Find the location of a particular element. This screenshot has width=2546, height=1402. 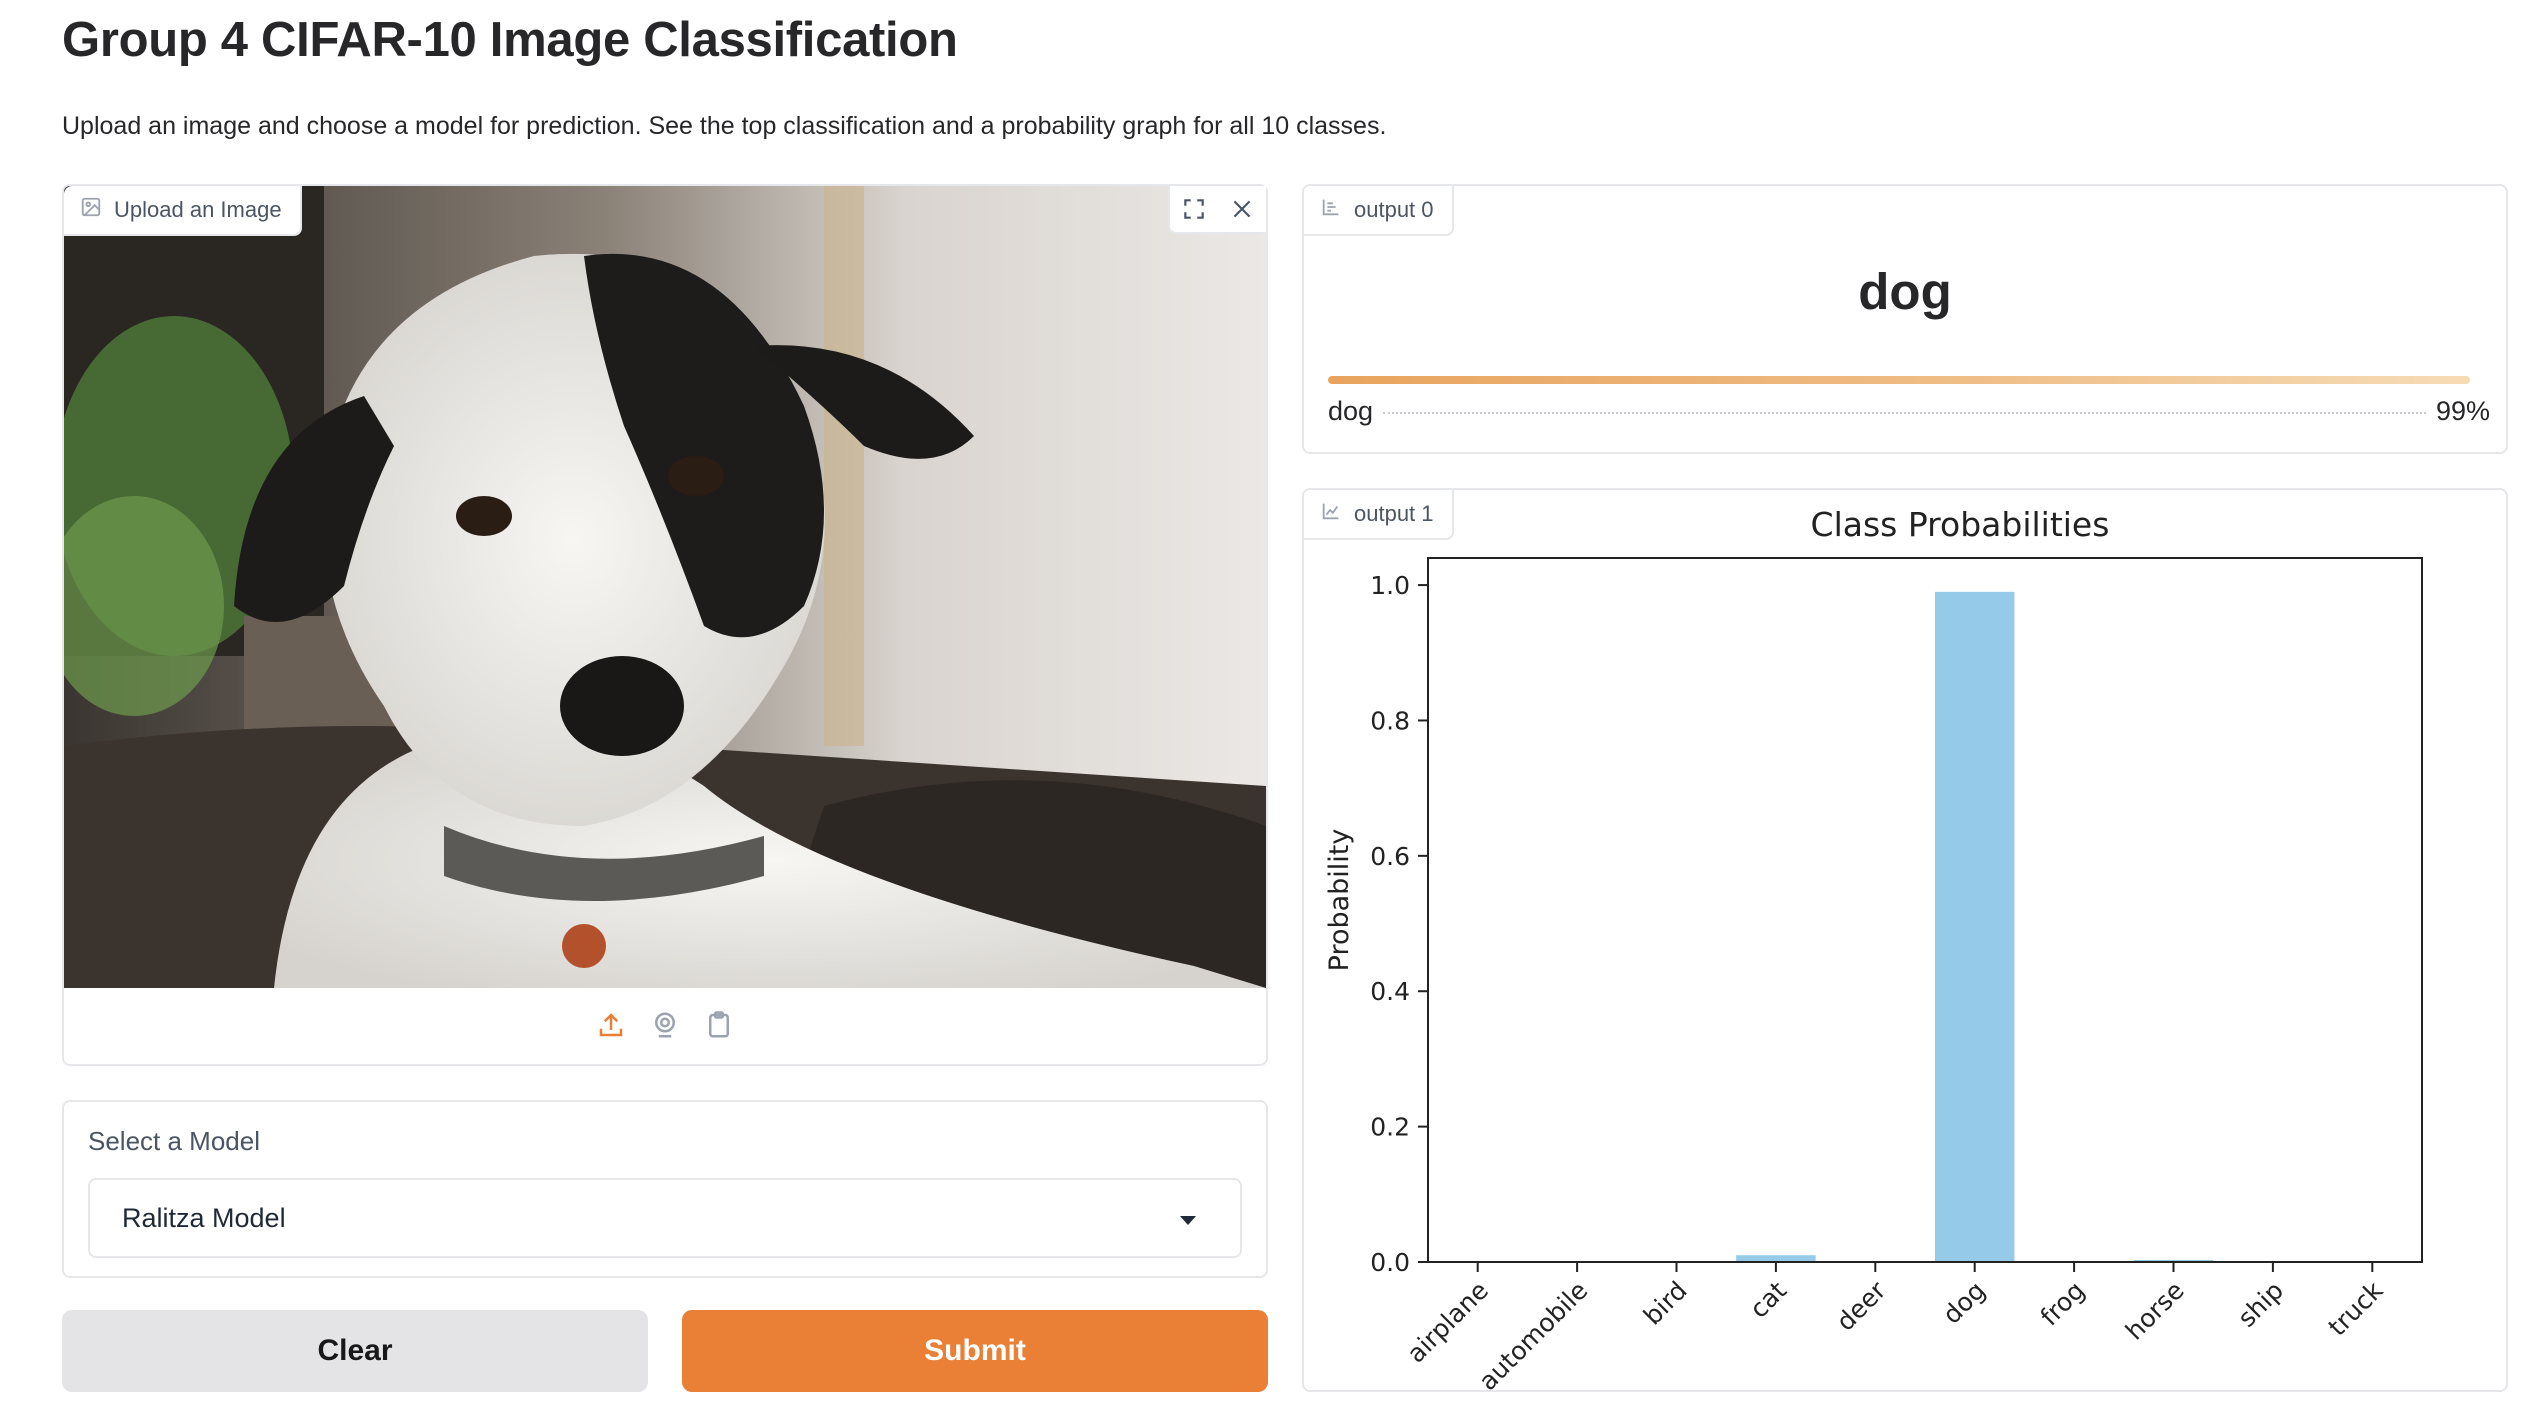

image-toolbar is located at coordinates (1217, 210).